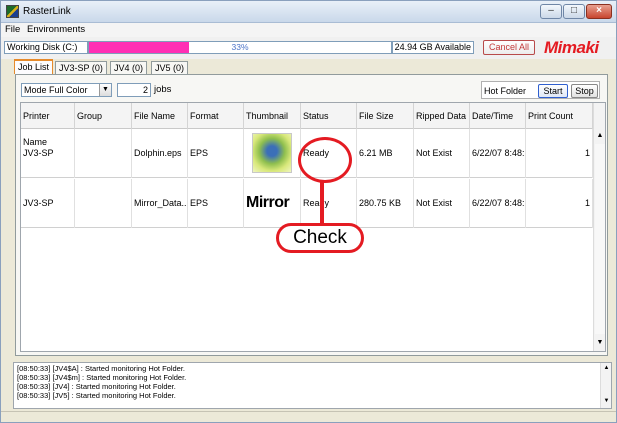 The image size is (617, 423). What do you see at coordinates (160, 116) in the screenshot?
I see `column-header-file-name: File Name` at bounding box center [160, 116].